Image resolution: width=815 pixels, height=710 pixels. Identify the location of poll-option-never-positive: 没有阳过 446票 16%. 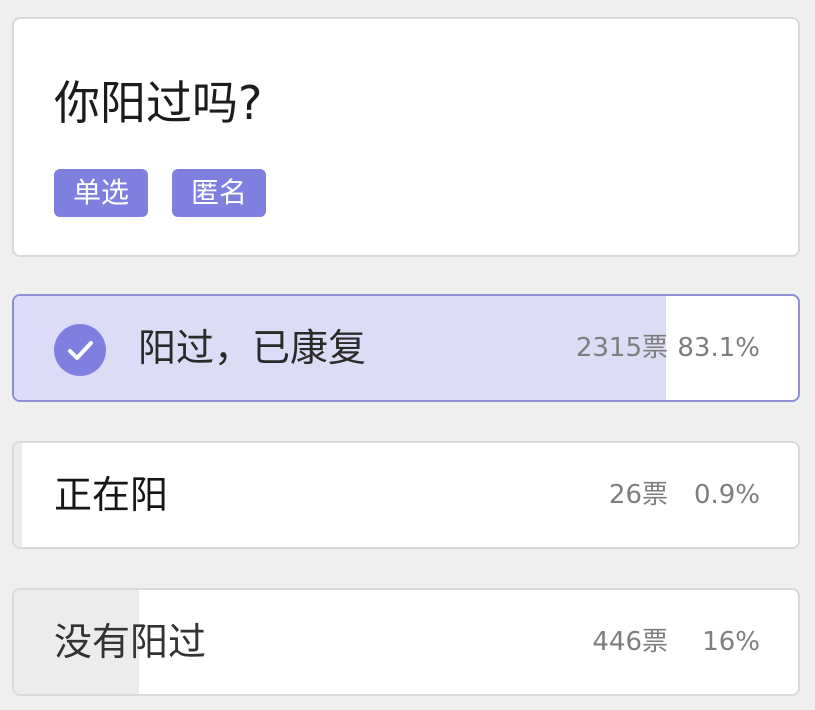
(406, 642).